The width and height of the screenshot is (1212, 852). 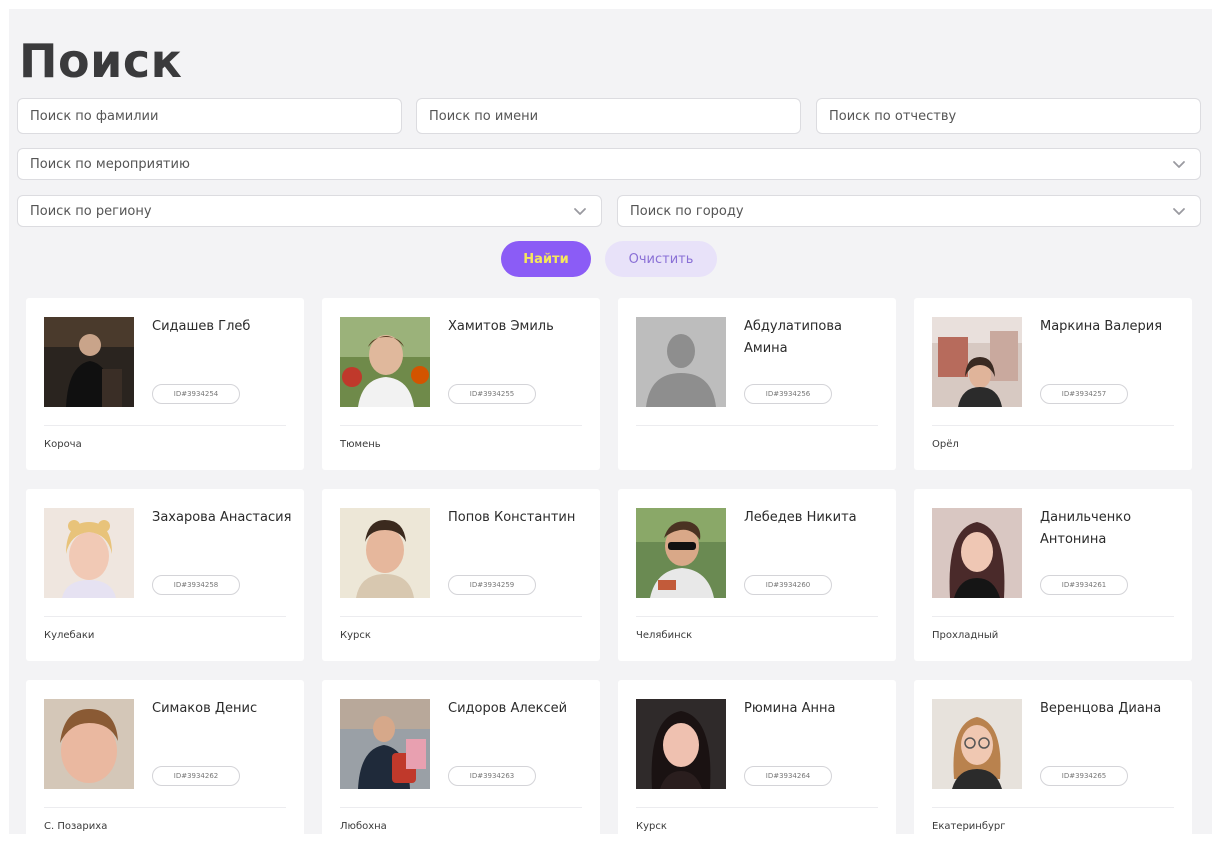 What do you see at coordinates (788, 585) in the screenshot?
I see `profile-id-badge: ID#3934260` at bounding box center [788, 585].